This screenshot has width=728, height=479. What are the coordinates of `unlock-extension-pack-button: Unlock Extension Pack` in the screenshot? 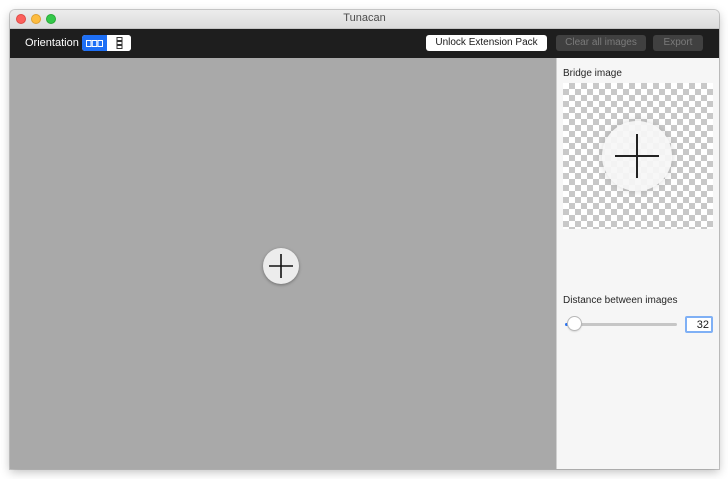 It's located at (486, 43).